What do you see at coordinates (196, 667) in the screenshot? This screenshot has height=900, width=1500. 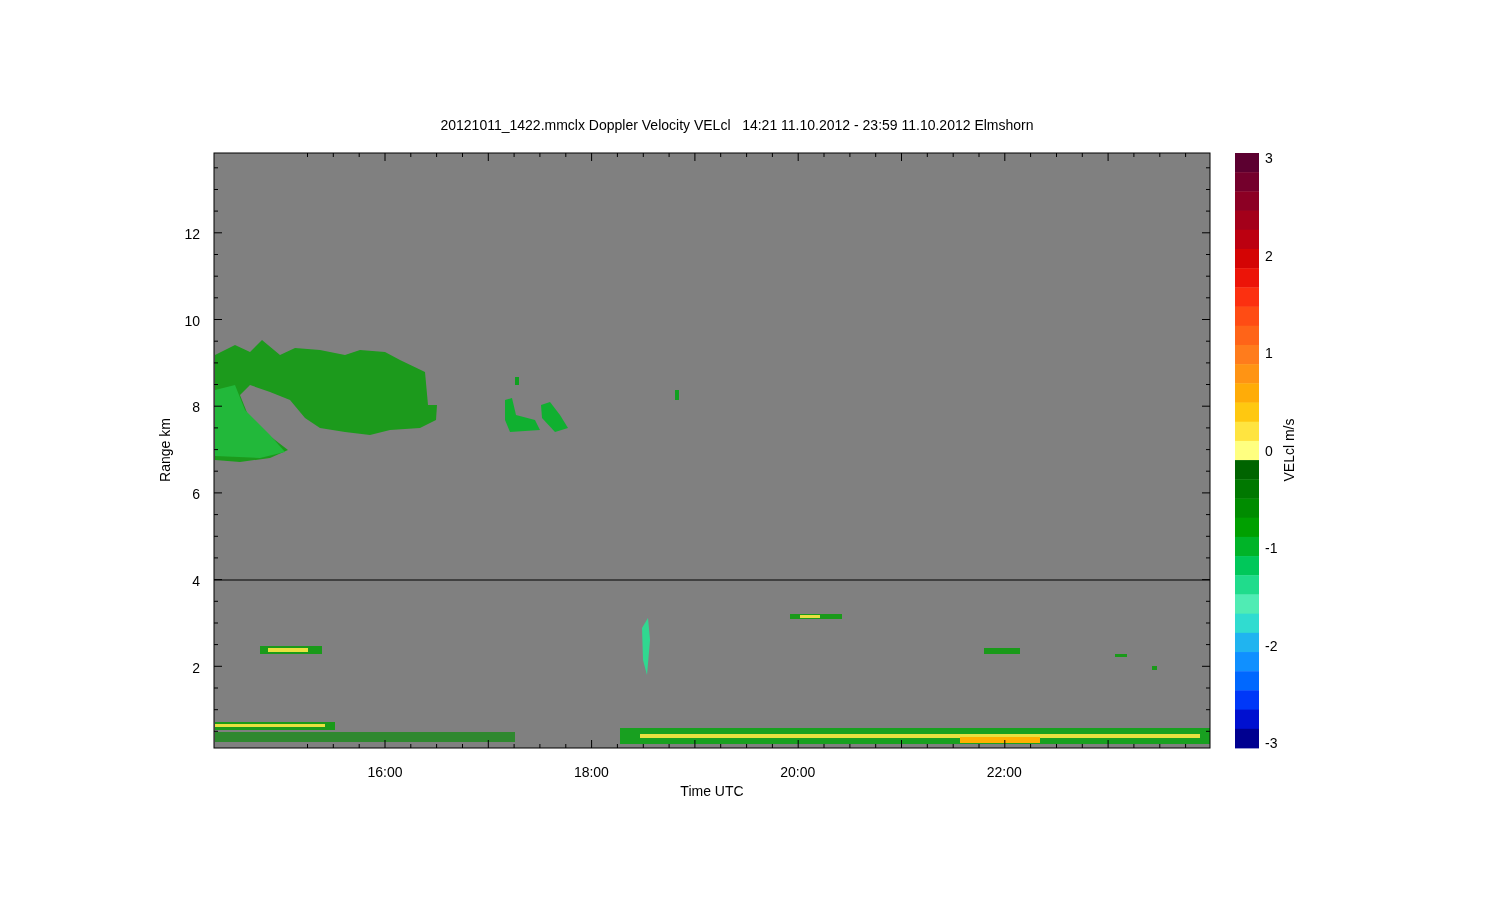 I see `y-tick-label: 2` at bounding box center [196, 667].